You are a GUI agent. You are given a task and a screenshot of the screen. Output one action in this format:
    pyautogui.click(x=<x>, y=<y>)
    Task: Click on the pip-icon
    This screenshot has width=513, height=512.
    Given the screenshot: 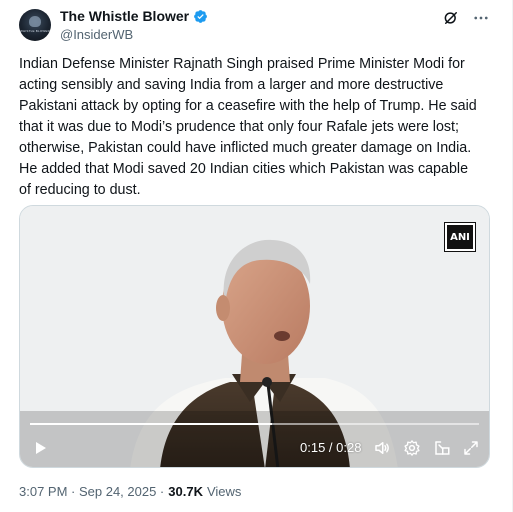 What is the action you would take?
    pyautogui.click(x=442, y=448)
    